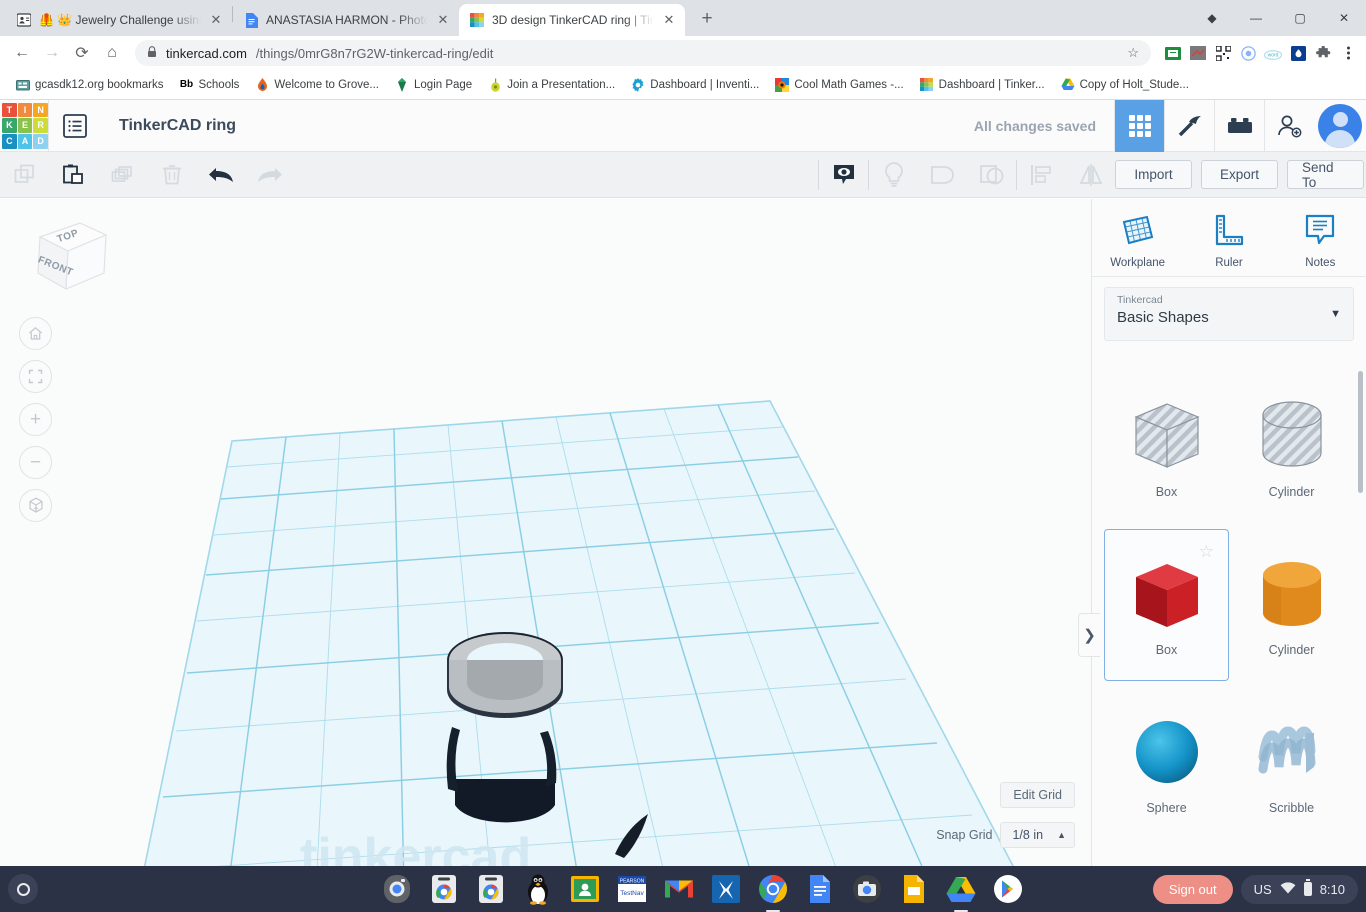 The height and width of the screenshot is (912, 1366). Describe the element at coordinates (24, 175) in the screenshot. I see `copy-icon` at that location.